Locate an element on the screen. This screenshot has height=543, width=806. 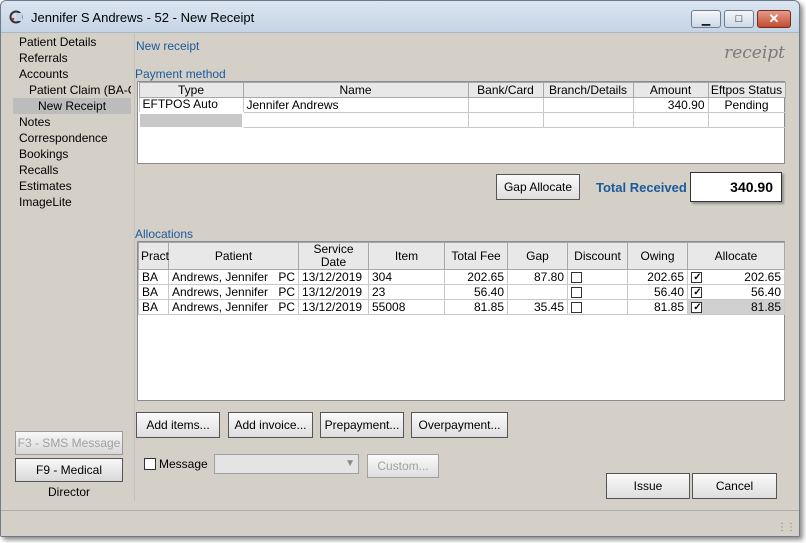
payment-status: Pending is located at coordinates (746, 105).